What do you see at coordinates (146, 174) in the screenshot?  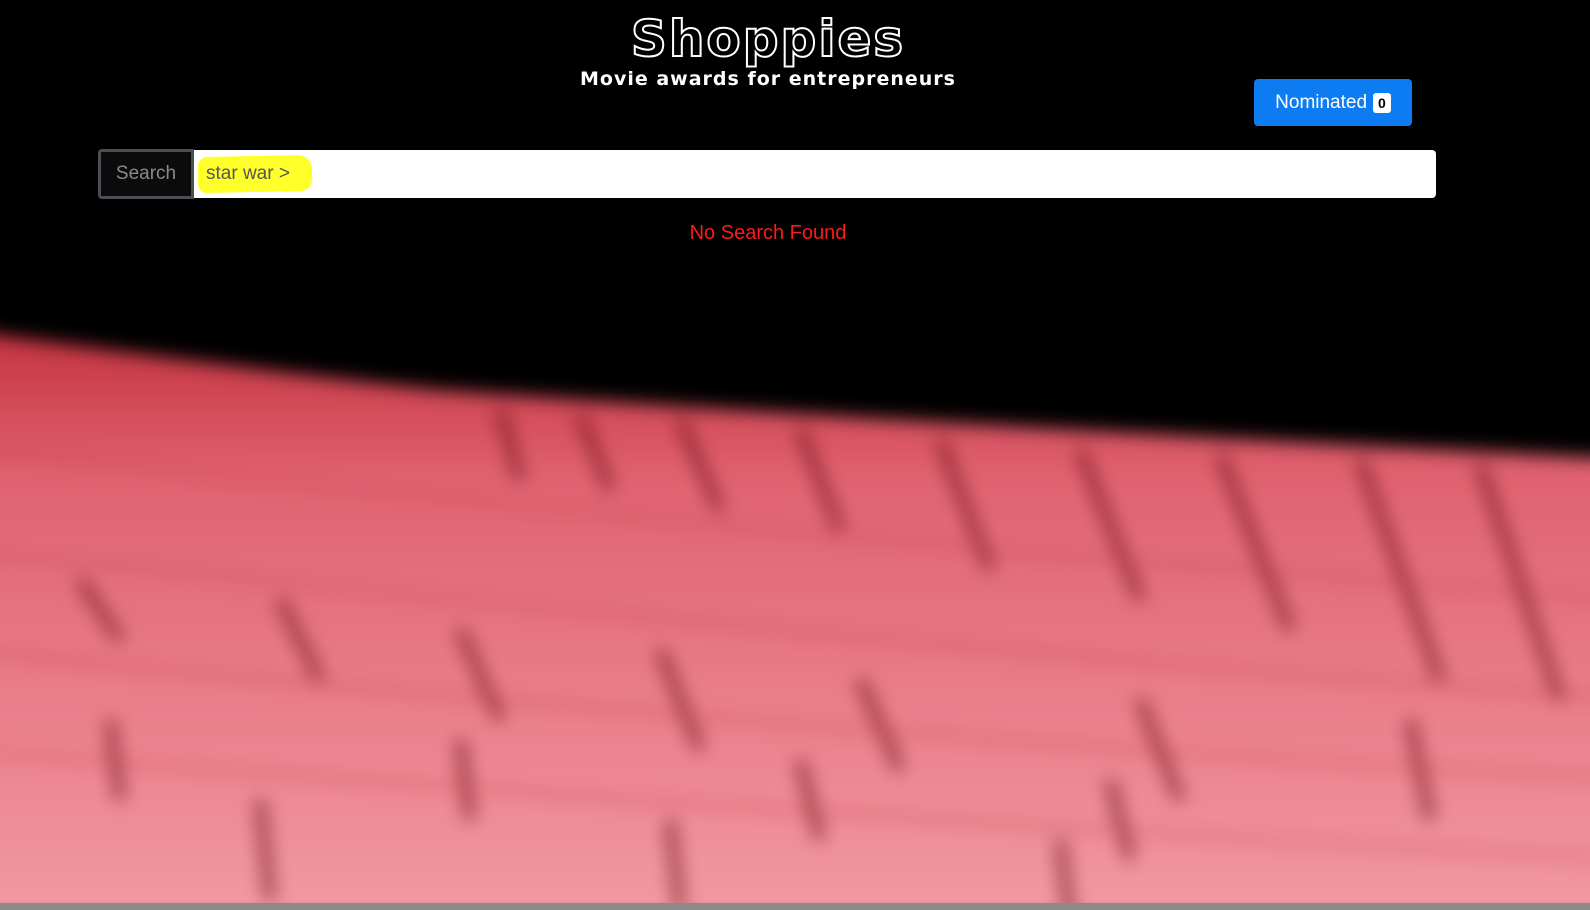 I see `search-button: Search` at bounding box center [146, 174].